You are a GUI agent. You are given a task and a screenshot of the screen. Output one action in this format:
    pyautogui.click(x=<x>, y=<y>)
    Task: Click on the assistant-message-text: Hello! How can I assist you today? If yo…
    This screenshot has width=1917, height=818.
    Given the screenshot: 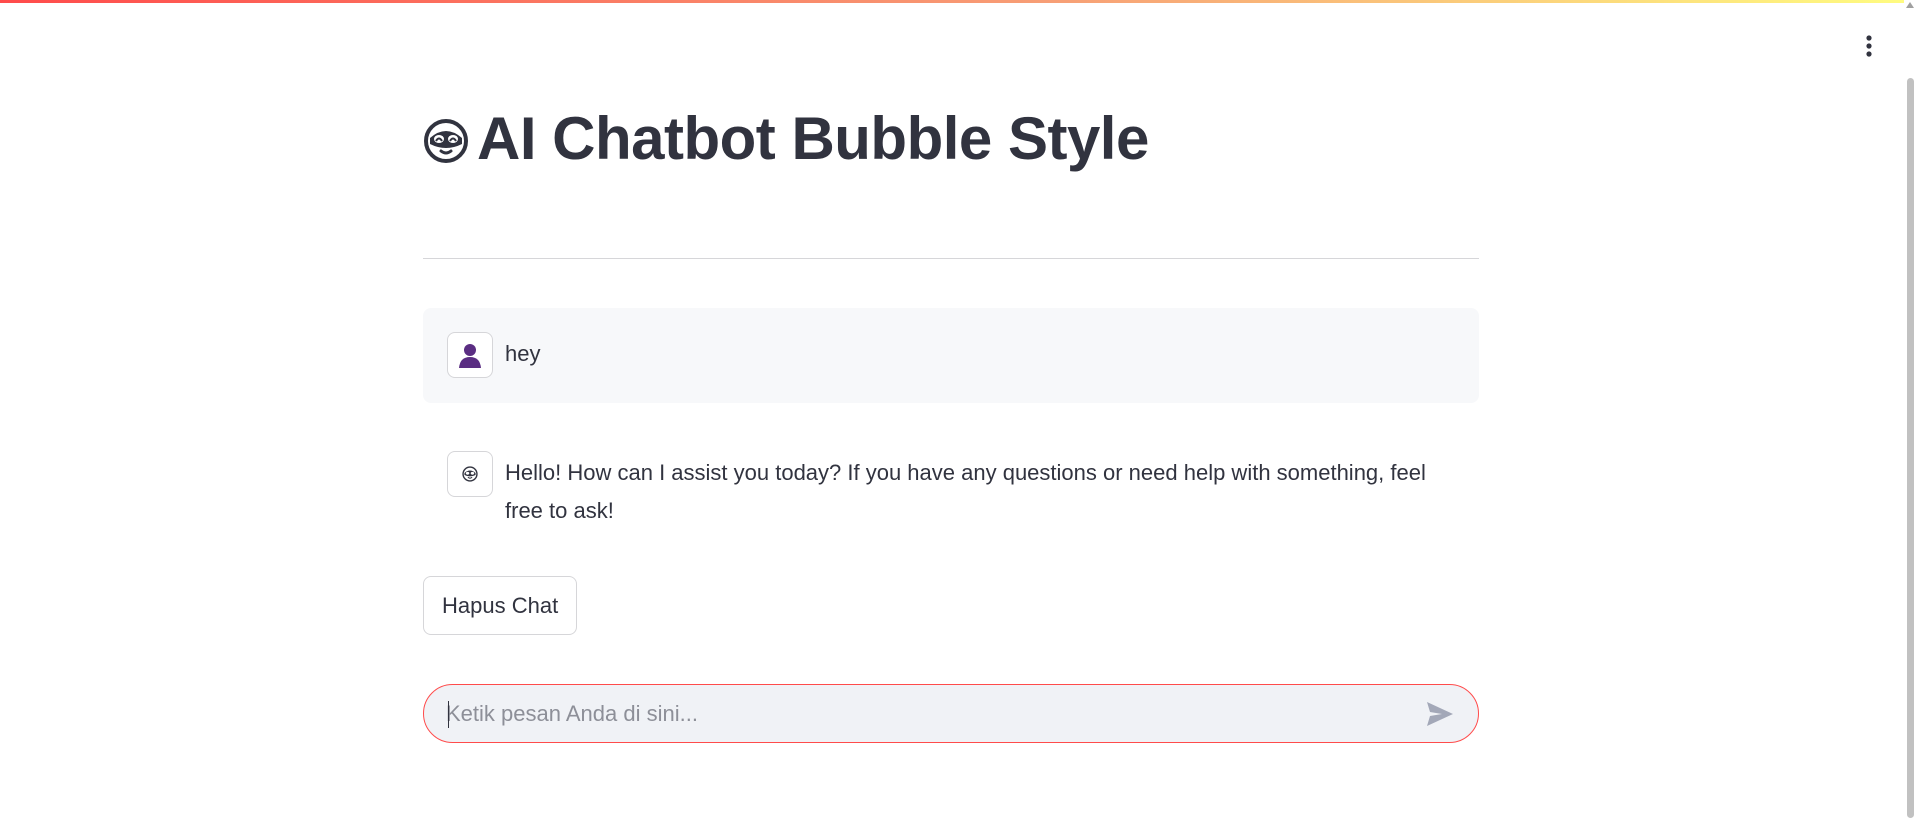 What is the action you would take?
    pyautogui.click(x=965, y=491)
    